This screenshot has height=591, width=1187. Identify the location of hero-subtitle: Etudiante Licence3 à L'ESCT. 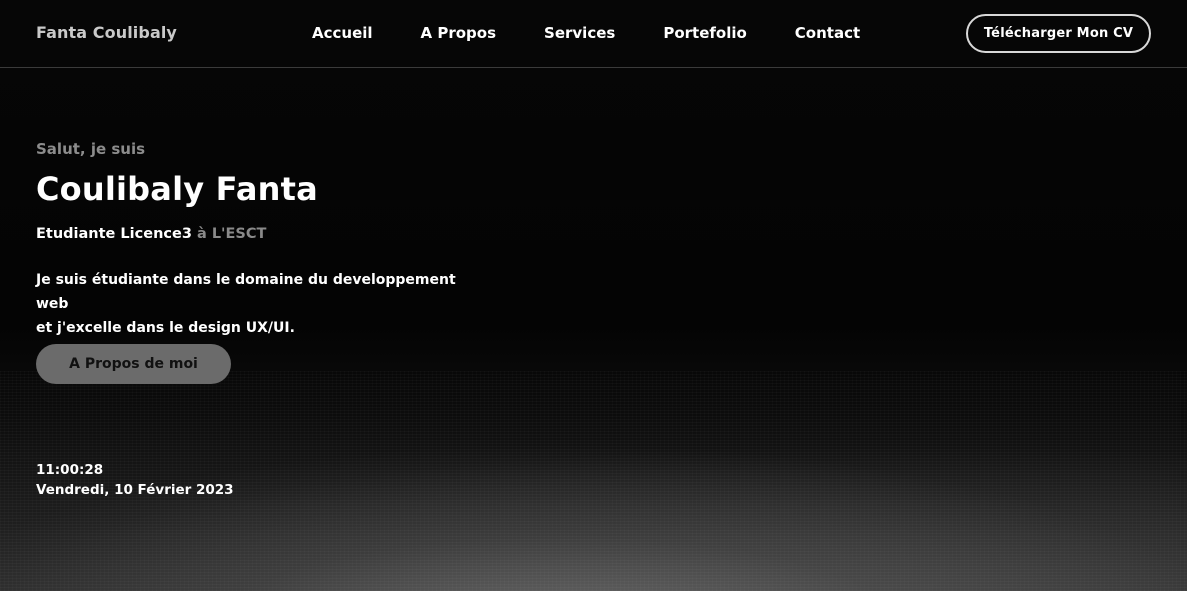
(256, 234).